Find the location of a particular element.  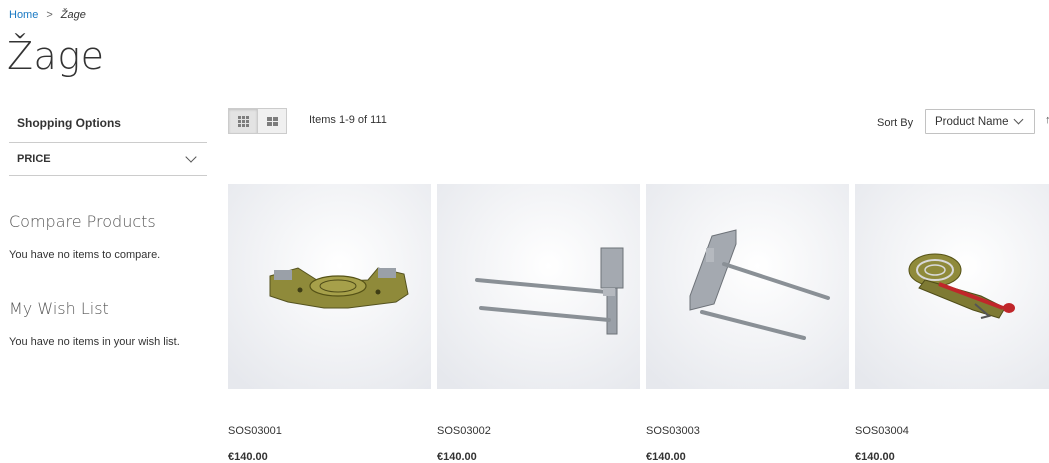

filter-price: PRICE is located at coordinates (108, 159).